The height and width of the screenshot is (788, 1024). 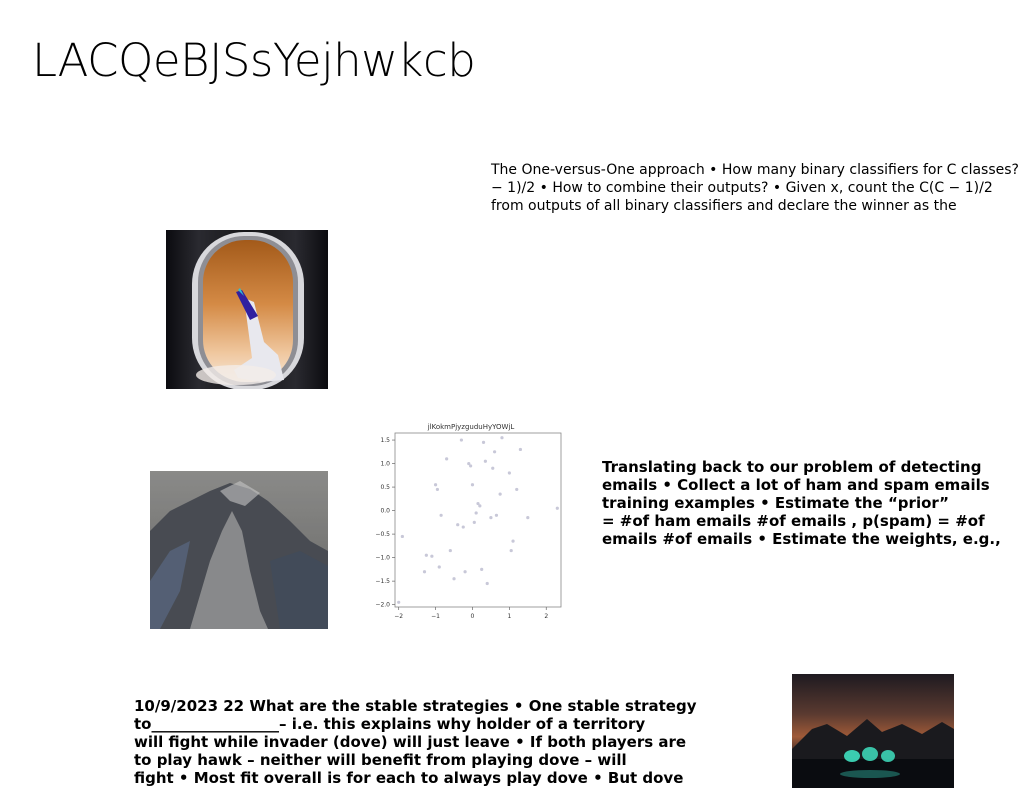 What do you see at coordinates (473, 616) in the screenshot?
I see `x-tick-label: 0` at bounding box center [473, 616].